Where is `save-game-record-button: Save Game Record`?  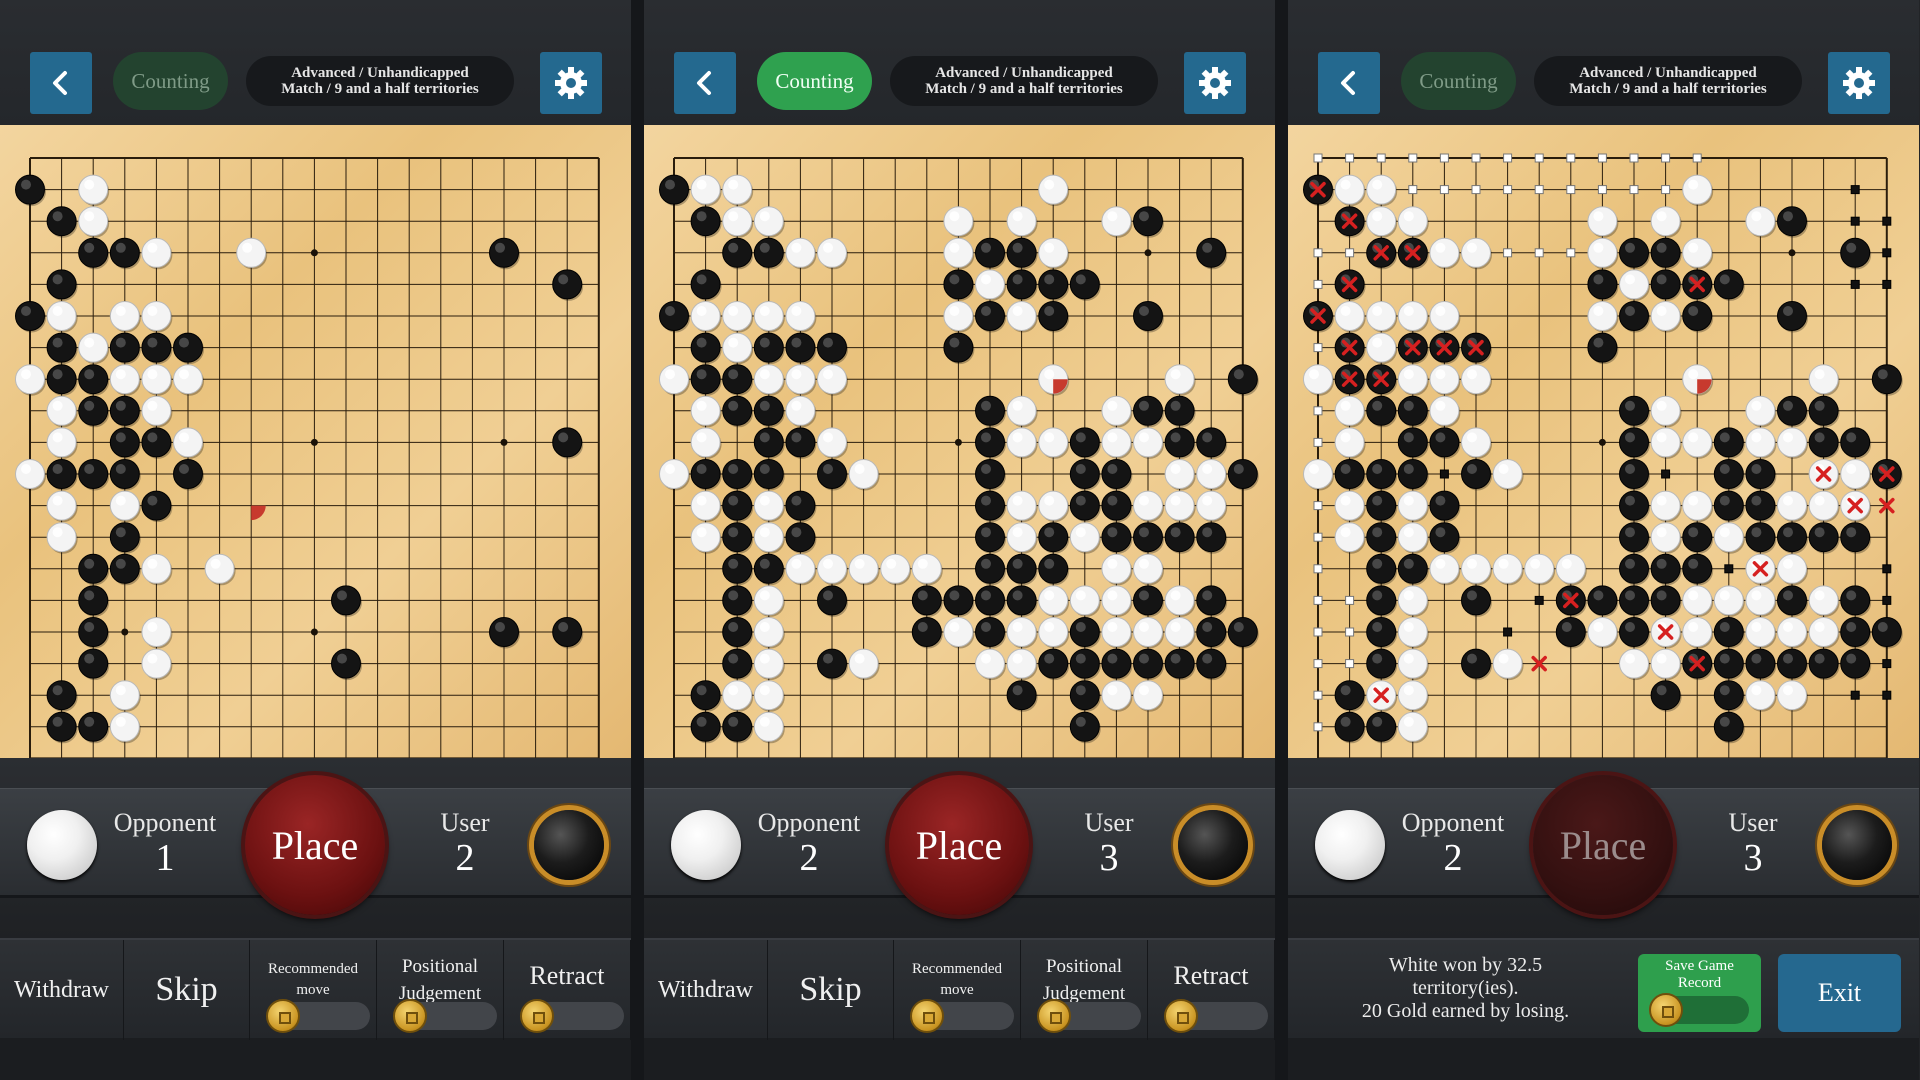 save-game-record-button: Save Game Record is located at coordinates (1699, 993).